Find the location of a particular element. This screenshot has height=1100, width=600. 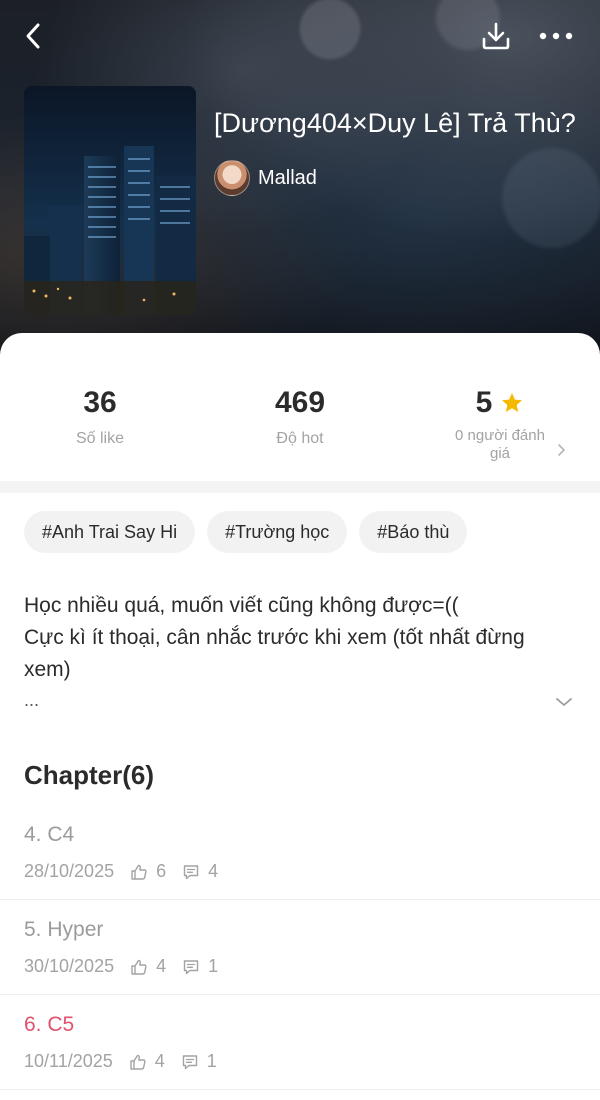

author-name: Mallad is located at coordinates (287, 178).